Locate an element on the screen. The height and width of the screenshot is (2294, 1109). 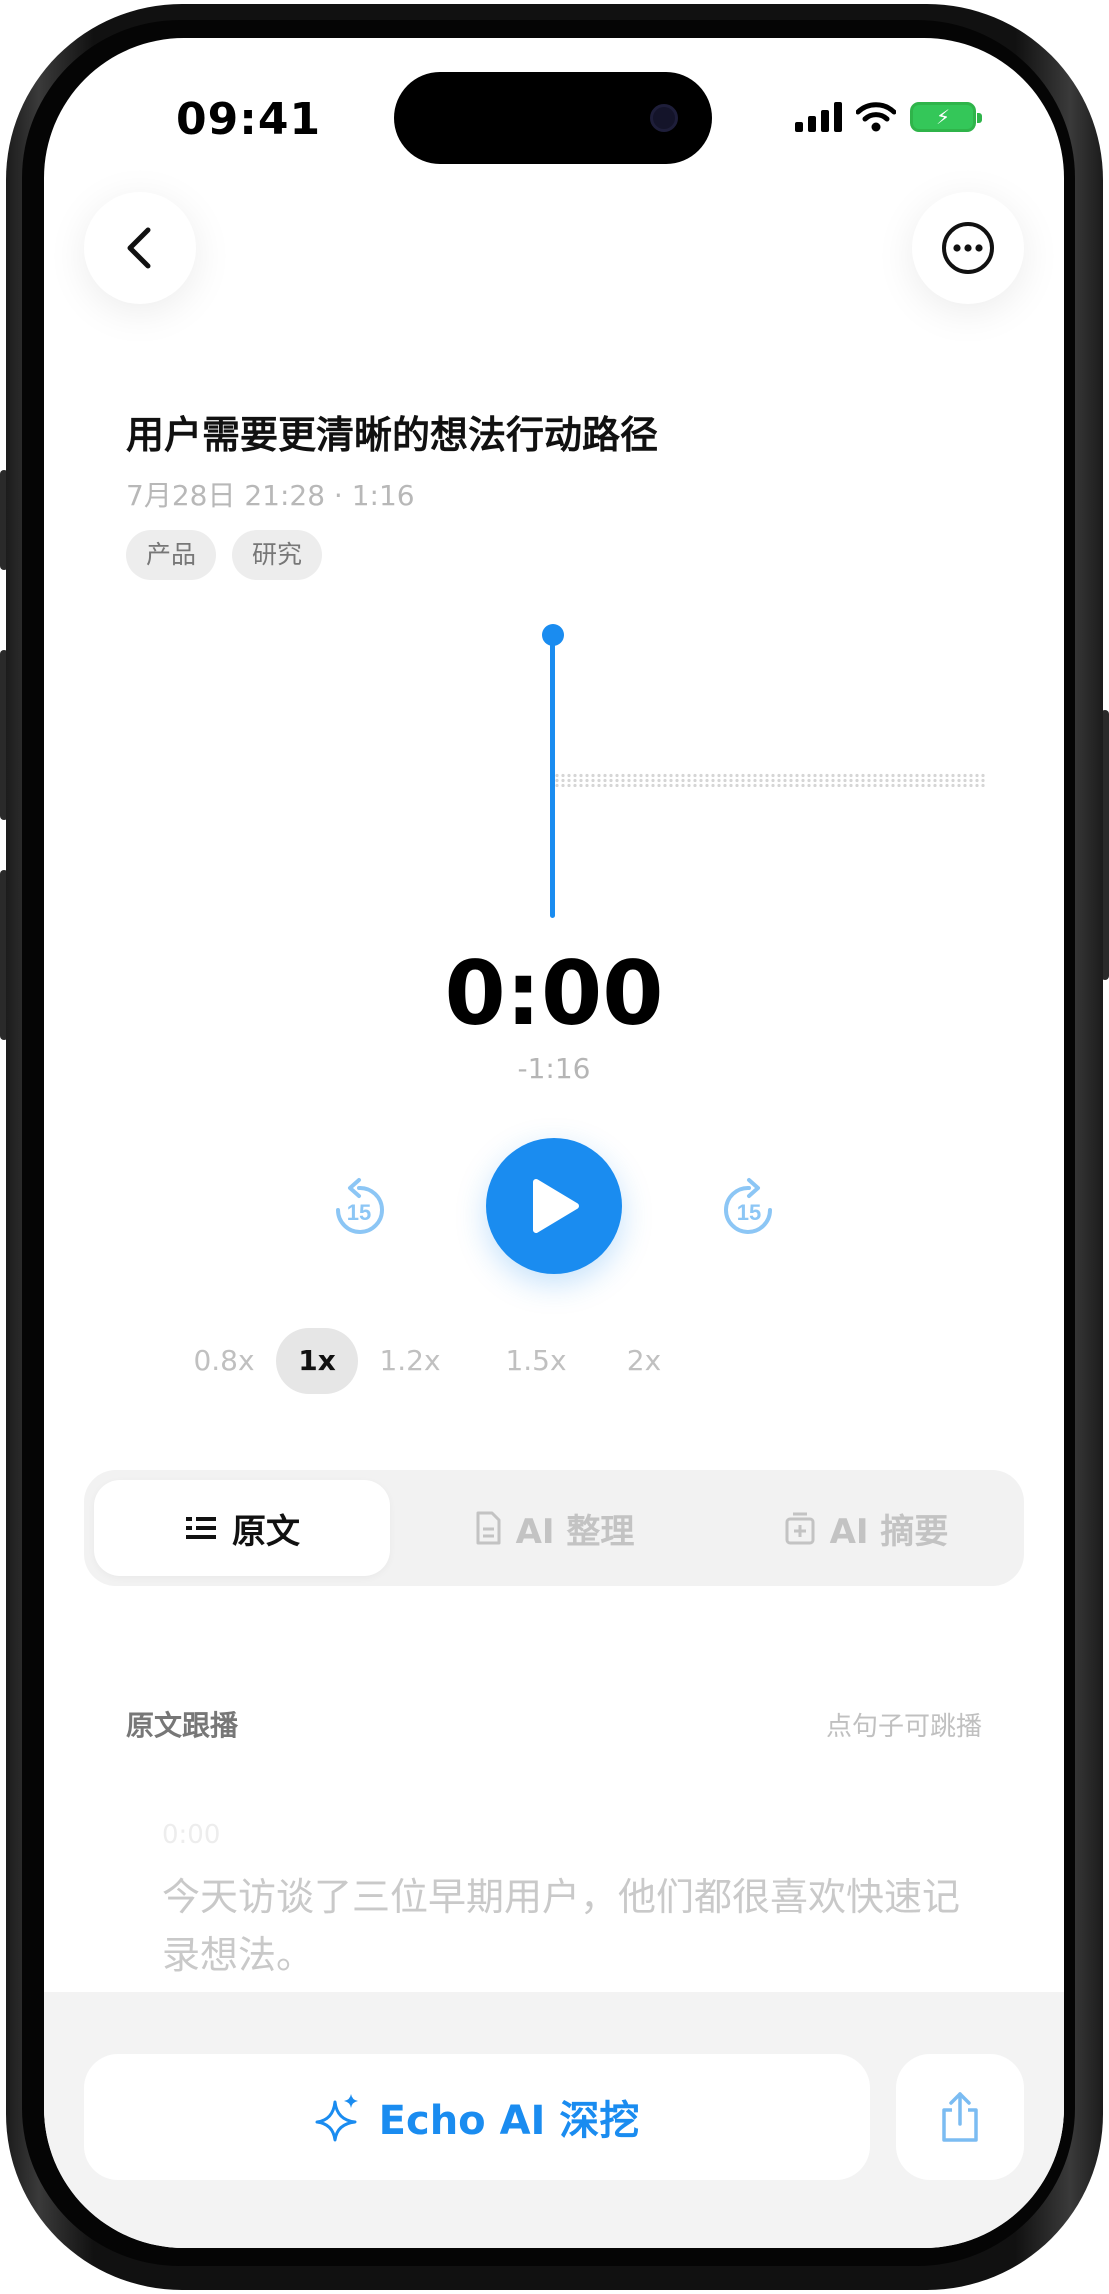
current-time: 0:00 is located at coordinates (554, 993).